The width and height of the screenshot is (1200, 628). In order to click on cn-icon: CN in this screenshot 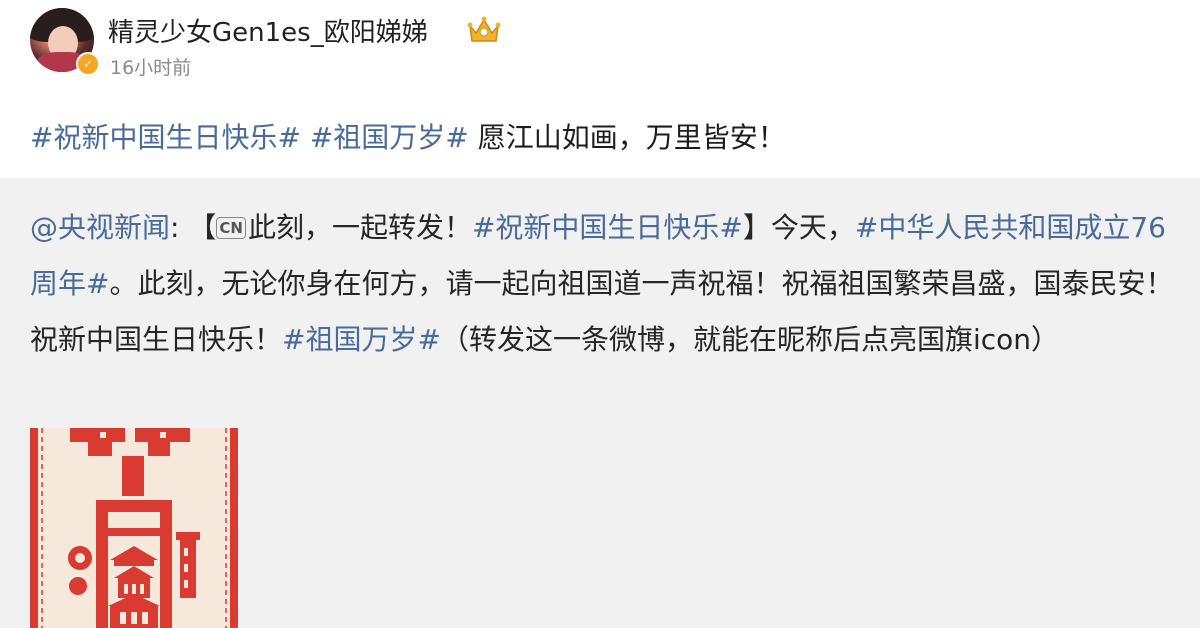, I will do `click(231, 228)`.